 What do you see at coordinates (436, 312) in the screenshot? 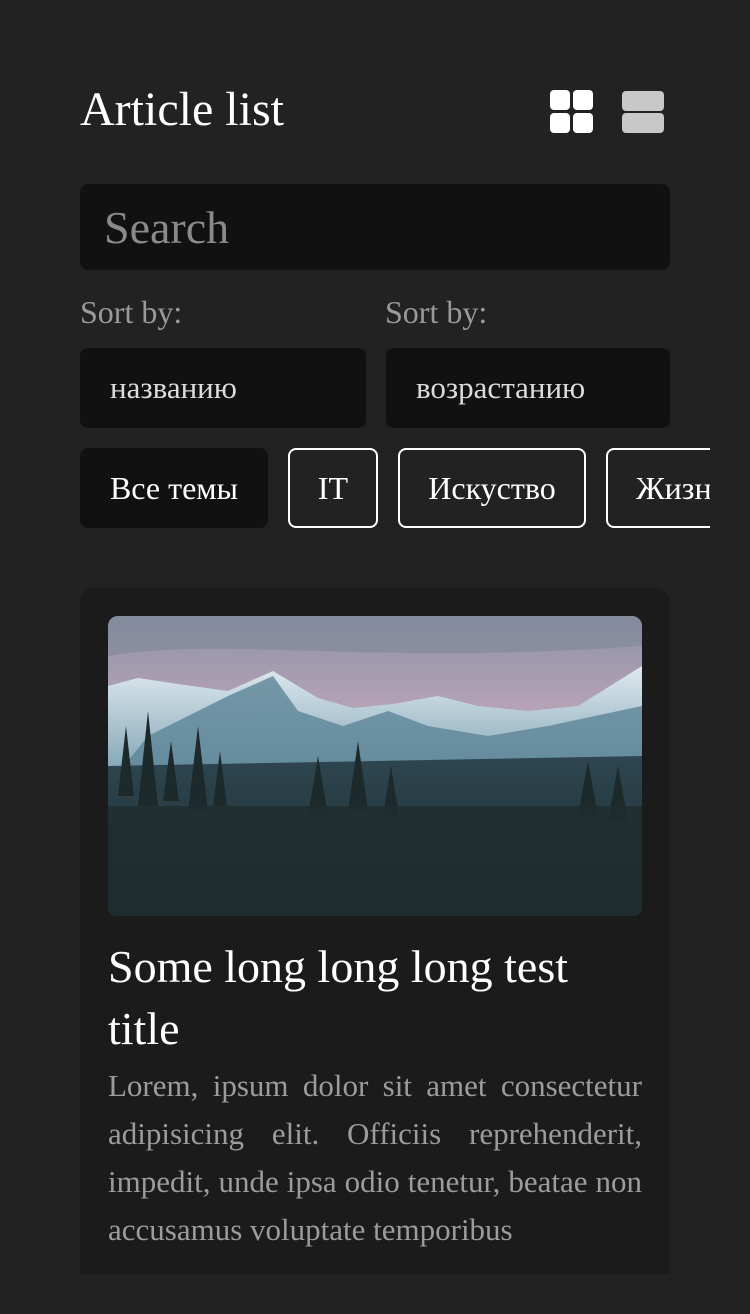
I see `sort-order-label: Sort by:` at bounding box center [436, 312].